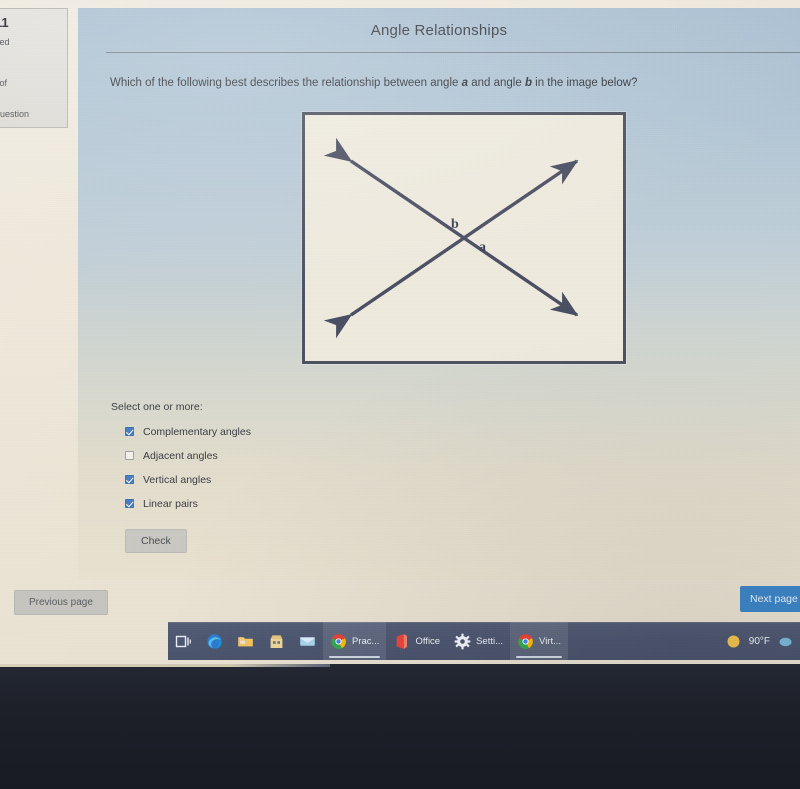  I want to click on check-button: Check, so click(156, 541).